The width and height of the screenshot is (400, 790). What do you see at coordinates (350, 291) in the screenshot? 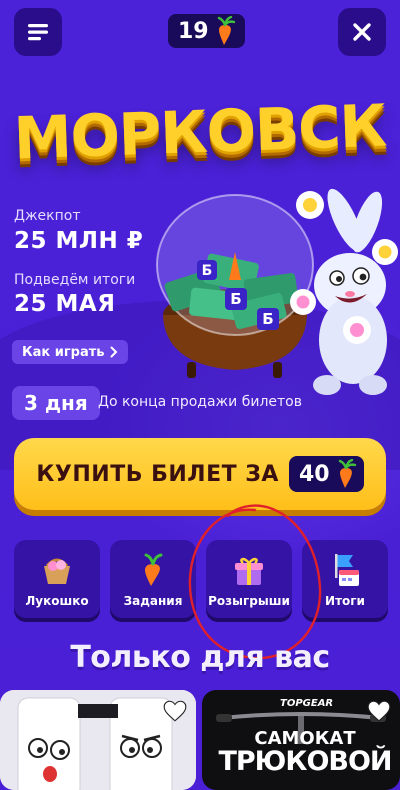
I see `rabbit` at bounding box center [350, 291].